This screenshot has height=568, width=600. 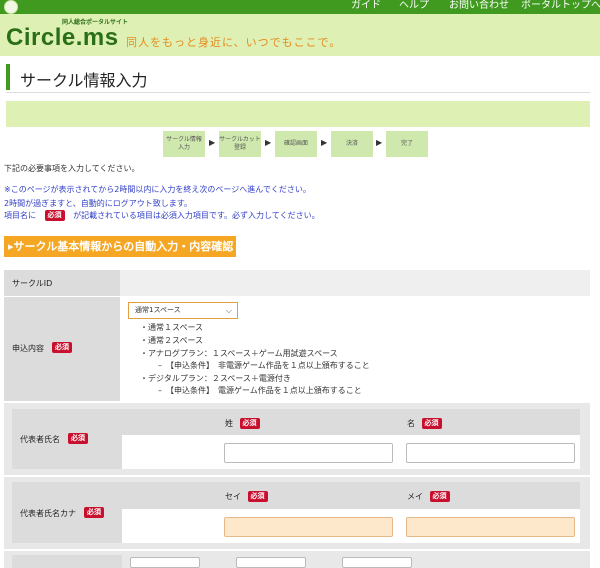 I want to click on first-kana-label: メイ 必須, so click(x=428, y=496).